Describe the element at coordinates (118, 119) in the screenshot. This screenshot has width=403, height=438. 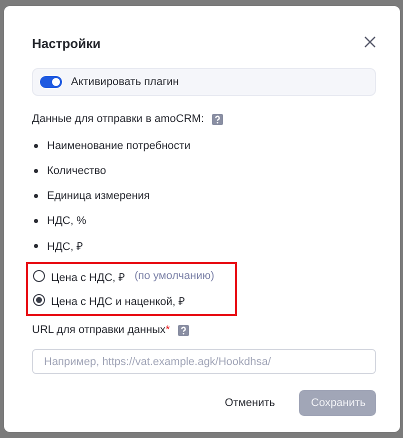
I see `section-label: Данные для отправки в amoCRM:` at that location.